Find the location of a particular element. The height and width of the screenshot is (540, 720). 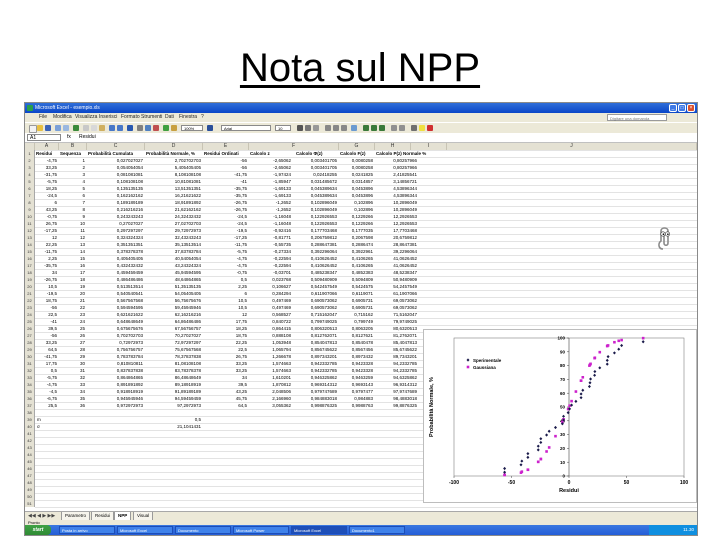

table-cell: 33,25 is located at coordinates (225, 370).